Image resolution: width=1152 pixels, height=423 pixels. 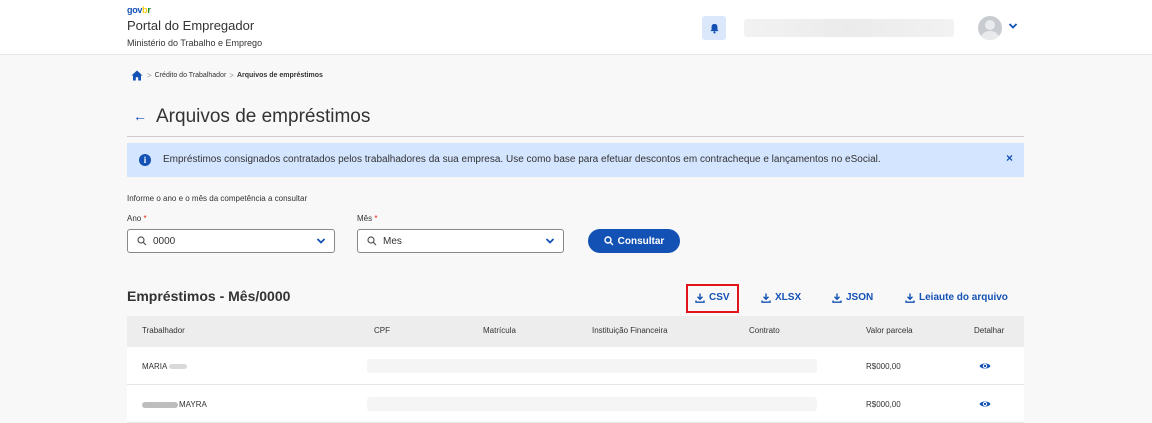 What do you see at coordinates (155, 366) in the screenshot?
I see `cell-trabalhador: MARIA` at bounding box center [155, 366].